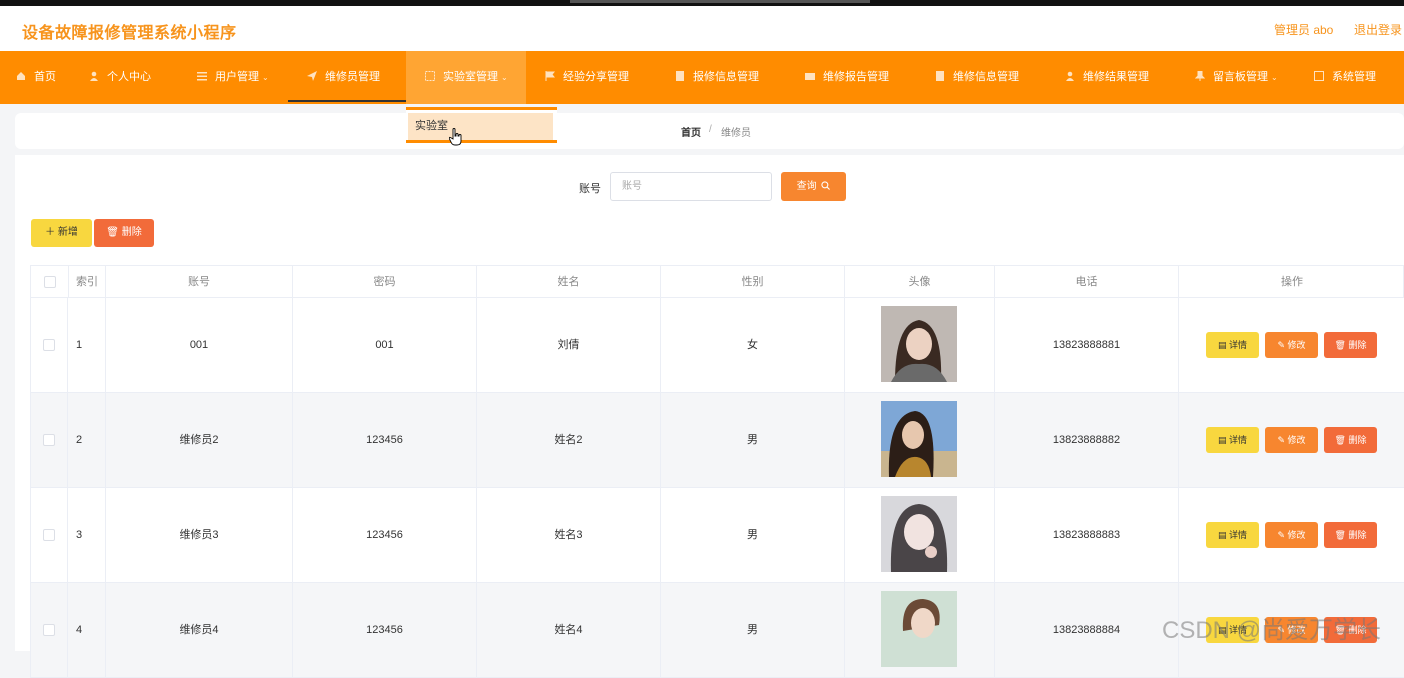  I want to click on add-button-label: 新增, so click(67, 232).